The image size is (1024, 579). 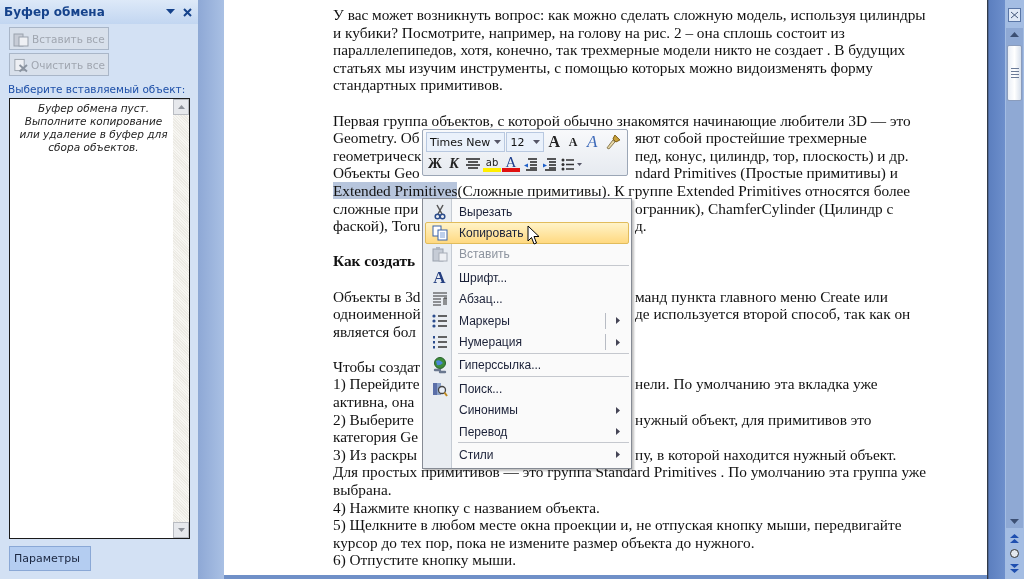 What do you see at coordinates (527, 320) in the screenshot?
I see `menu-item: Маркеры` at bounding box center [527, 320].